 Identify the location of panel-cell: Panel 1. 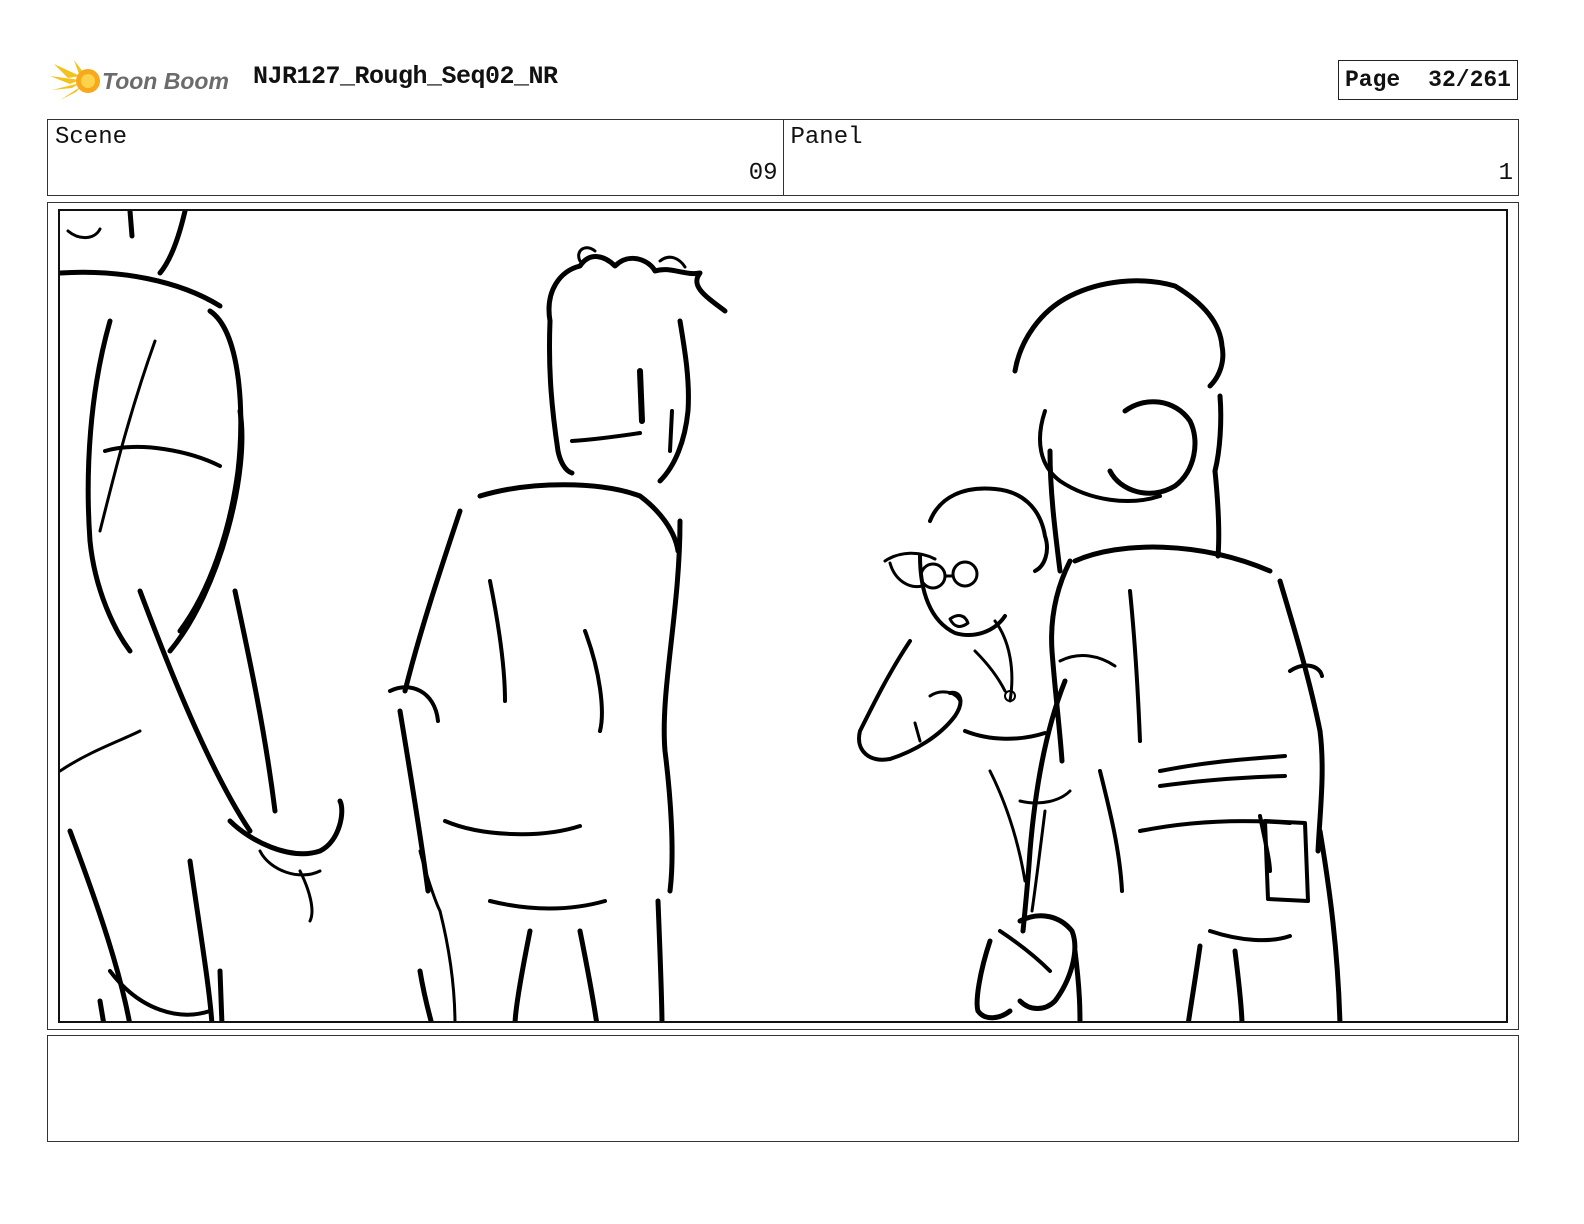
(1150, 157).